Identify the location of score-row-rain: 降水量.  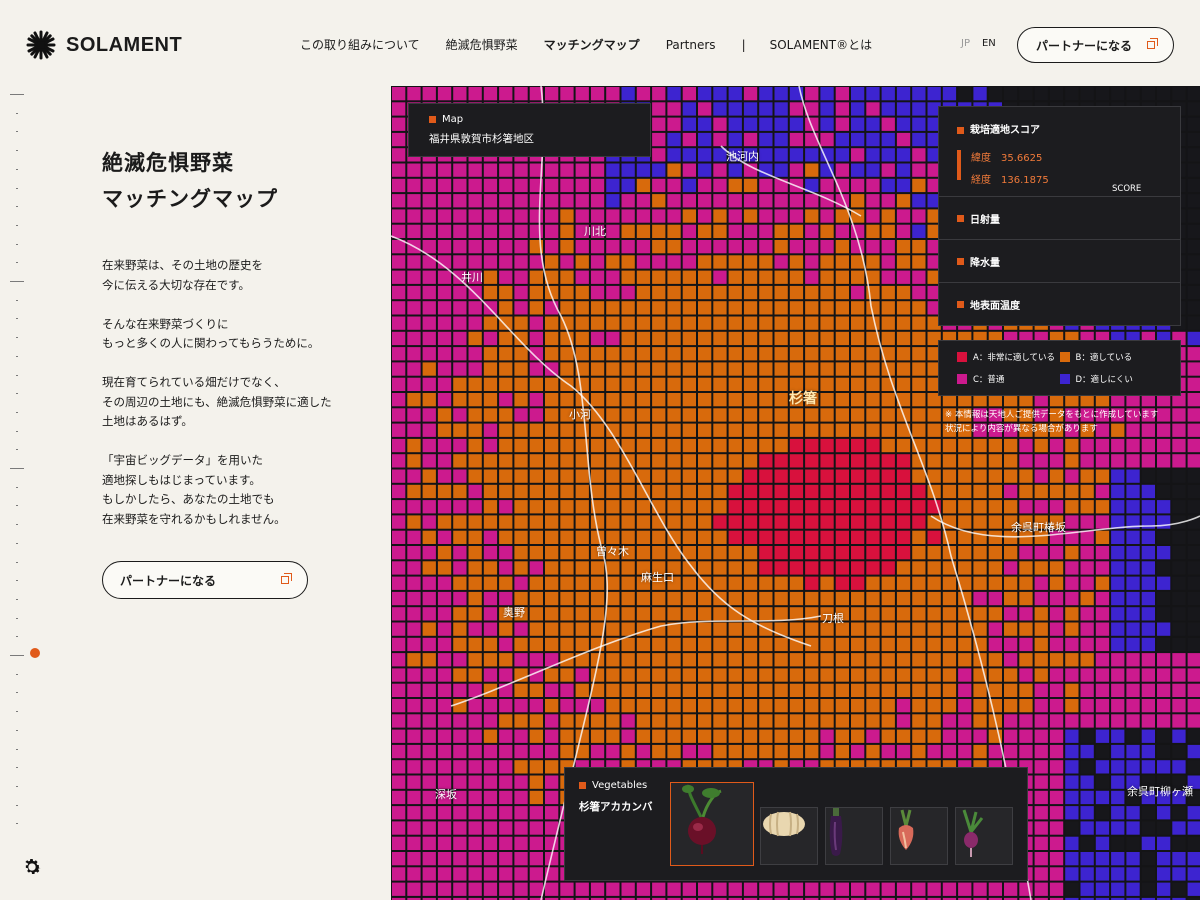
(1059, 261).